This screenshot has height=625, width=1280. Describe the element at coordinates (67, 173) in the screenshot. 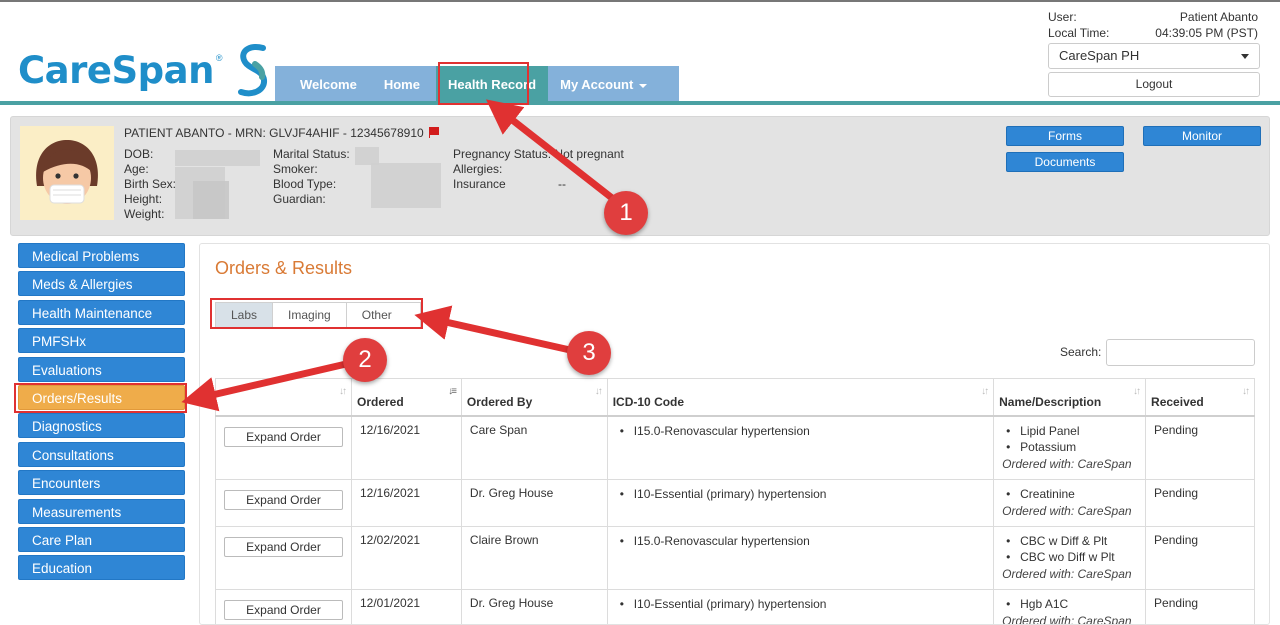

I see `patient-avatar-icon` at that location.